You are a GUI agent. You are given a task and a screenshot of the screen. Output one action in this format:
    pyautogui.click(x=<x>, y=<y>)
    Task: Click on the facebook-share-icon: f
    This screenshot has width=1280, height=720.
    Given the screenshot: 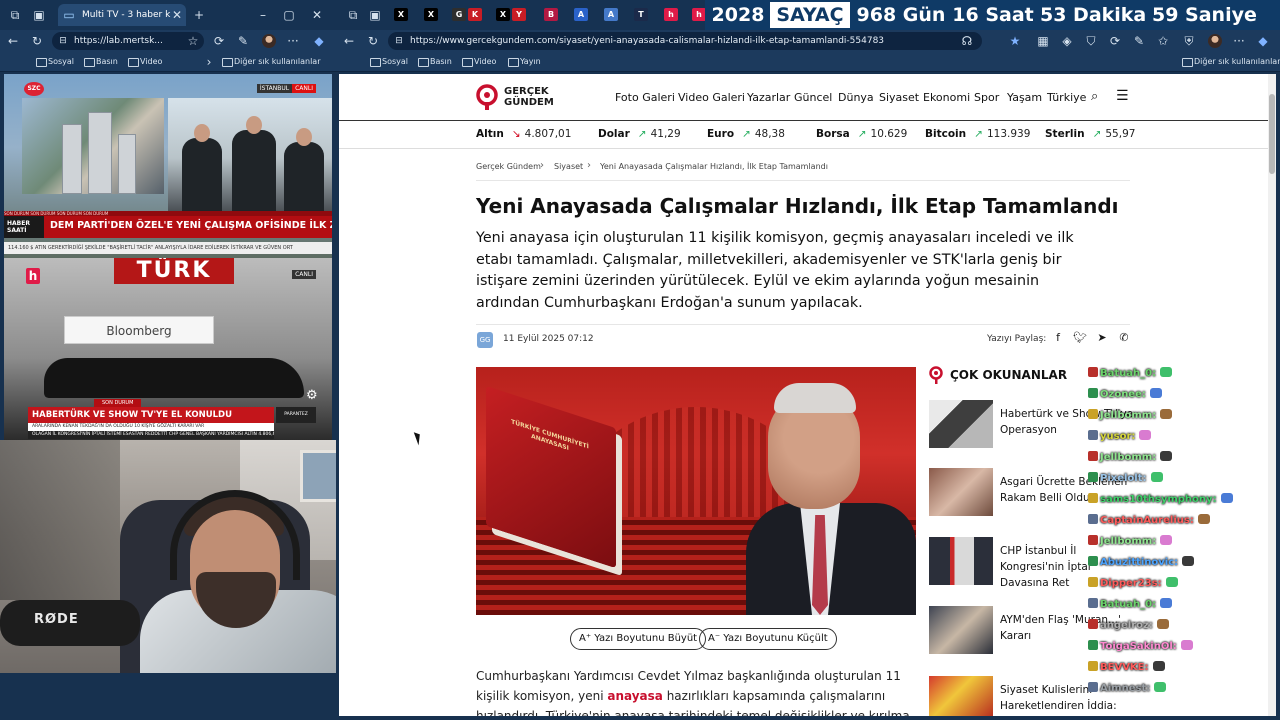 What is the action you would take?
    pyautogui.click(x=1058, y=338)
    